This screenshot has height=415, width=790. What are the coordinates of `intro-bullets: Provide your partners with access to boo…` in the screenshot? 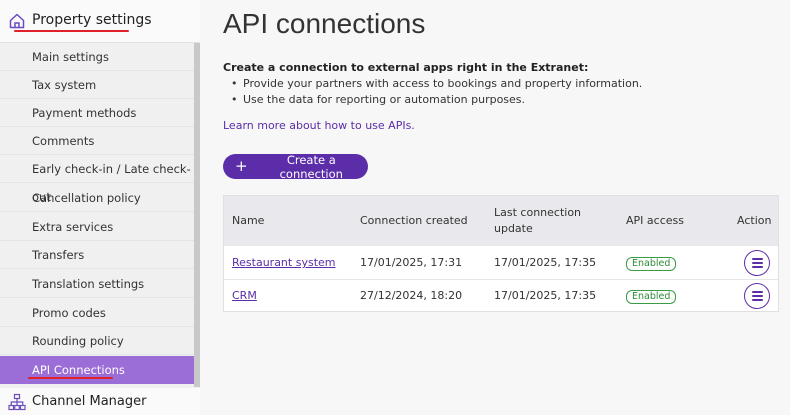 It's located at (436, 92).